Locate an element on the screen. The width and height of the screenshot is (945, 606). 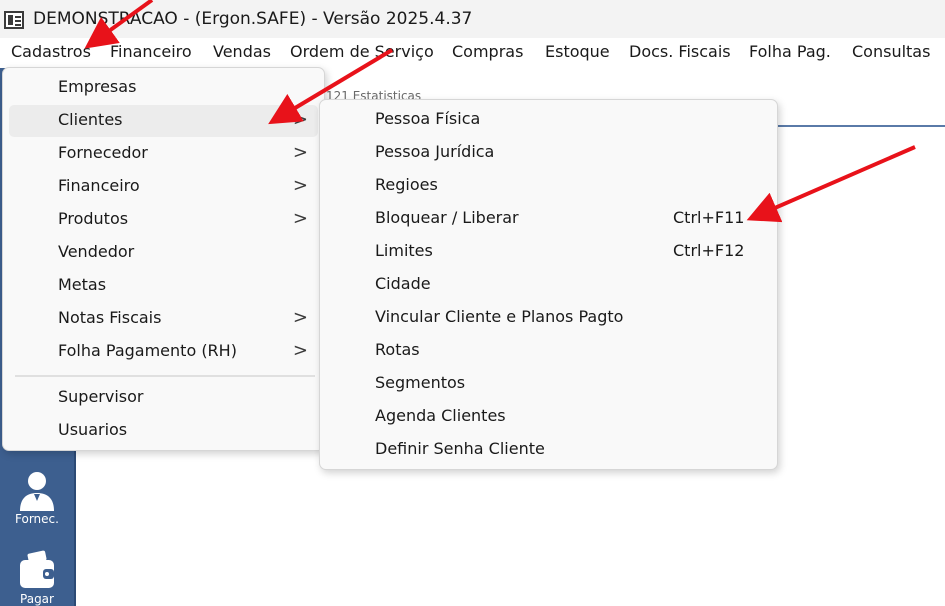
menu-item-label: Pessoa Física is located at coordinates (428, 118).